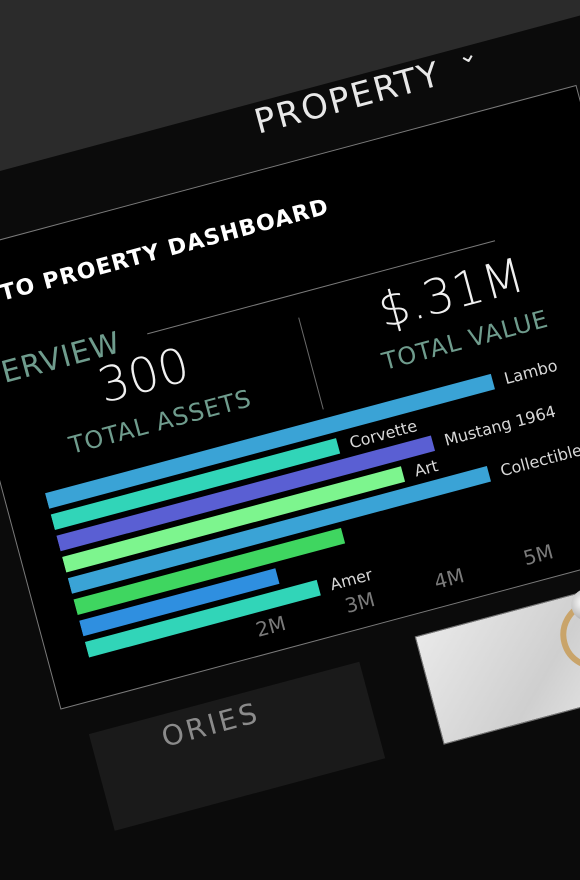 This screenshot has height=880, width=580. Describe the element at coordinates (166, 254) in the screenshot. I see `back-to-dashboard-link: K TO PROERTY DASHBOARD` at that location.